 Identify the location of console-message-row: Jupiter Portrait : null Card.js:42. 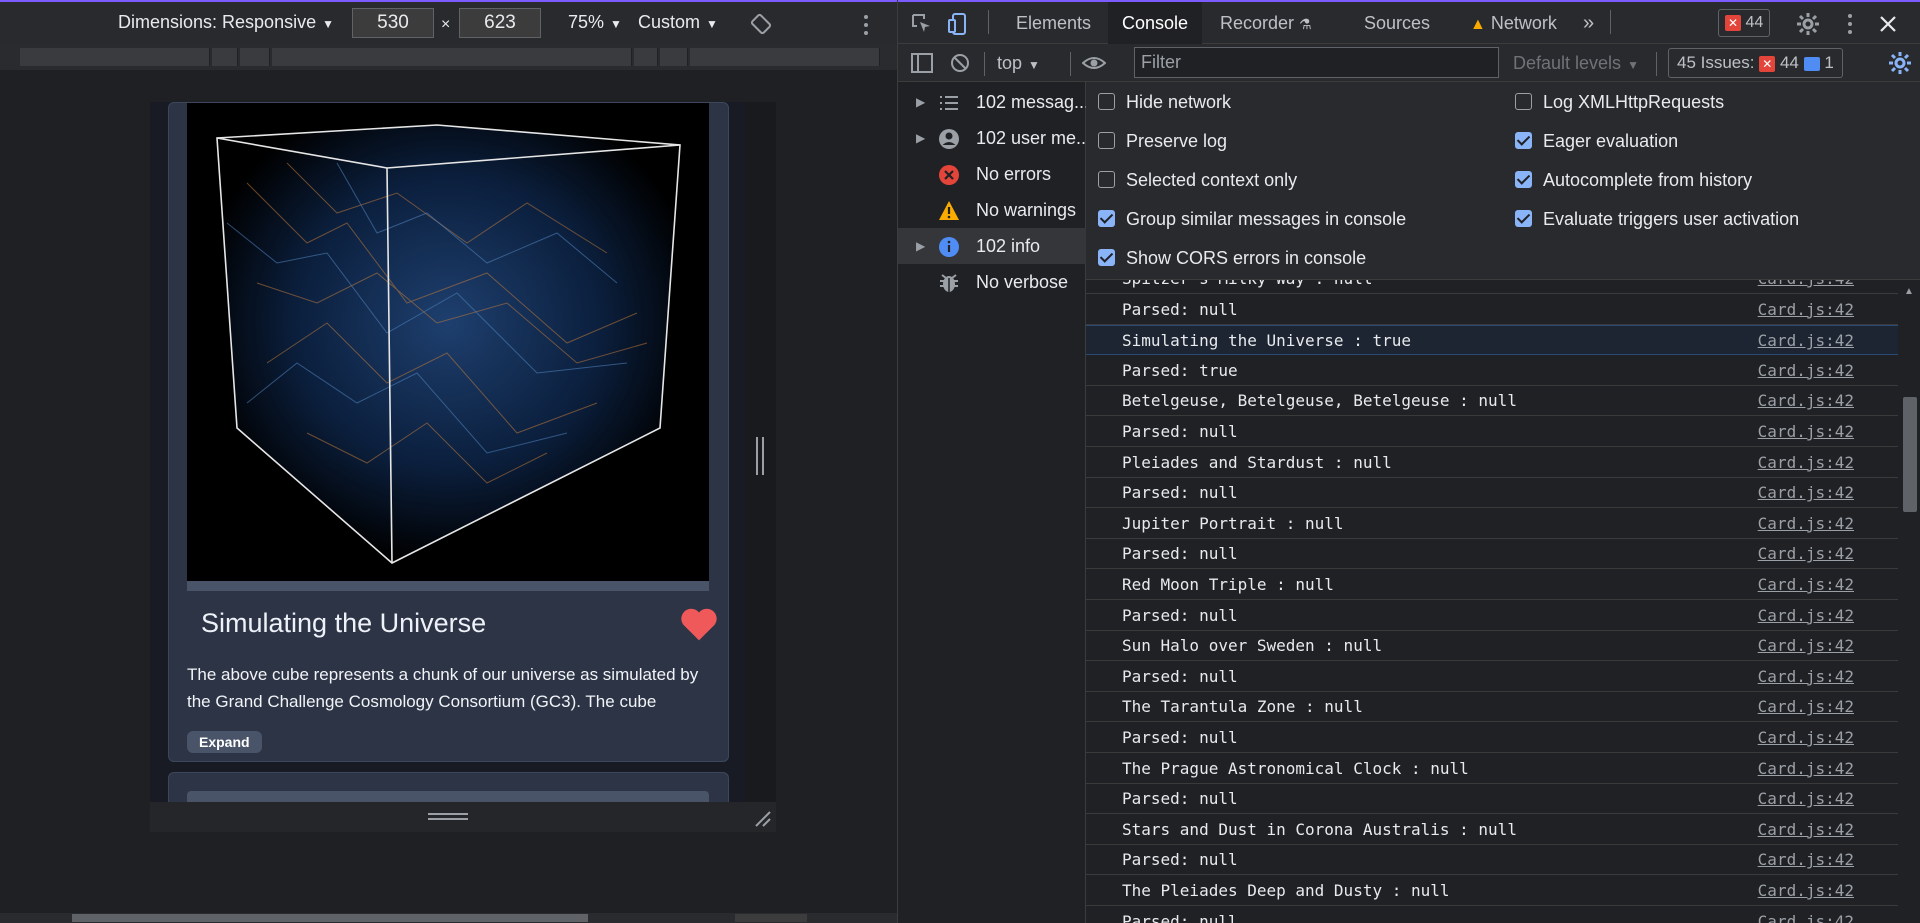
(1492, 524).